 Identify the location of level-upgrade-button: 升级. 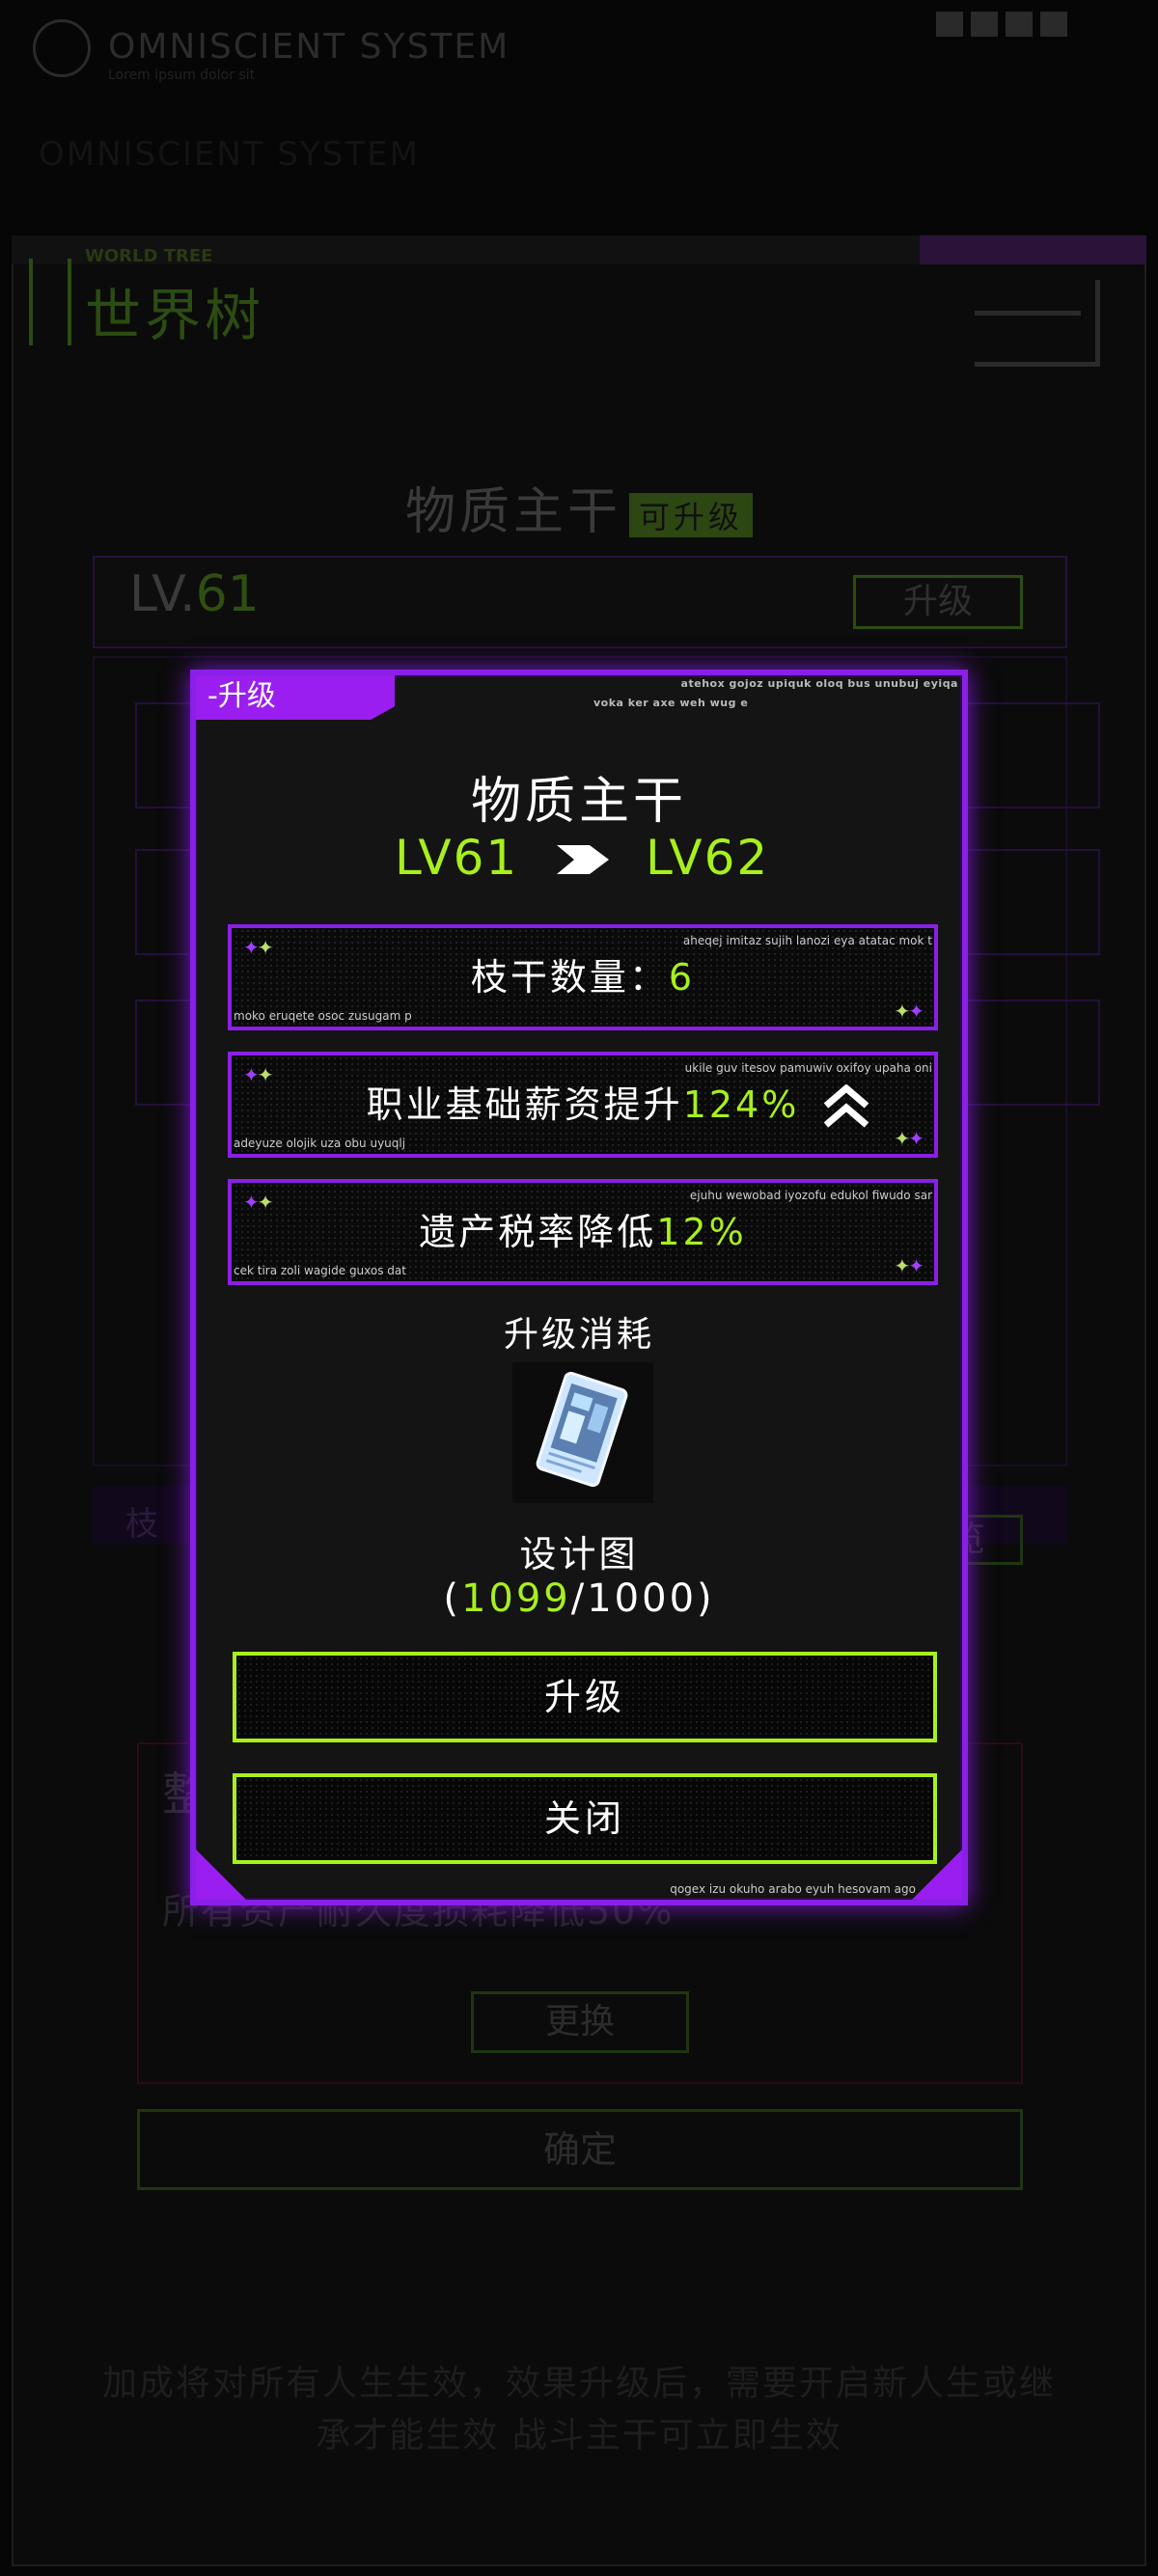
(938, 602).